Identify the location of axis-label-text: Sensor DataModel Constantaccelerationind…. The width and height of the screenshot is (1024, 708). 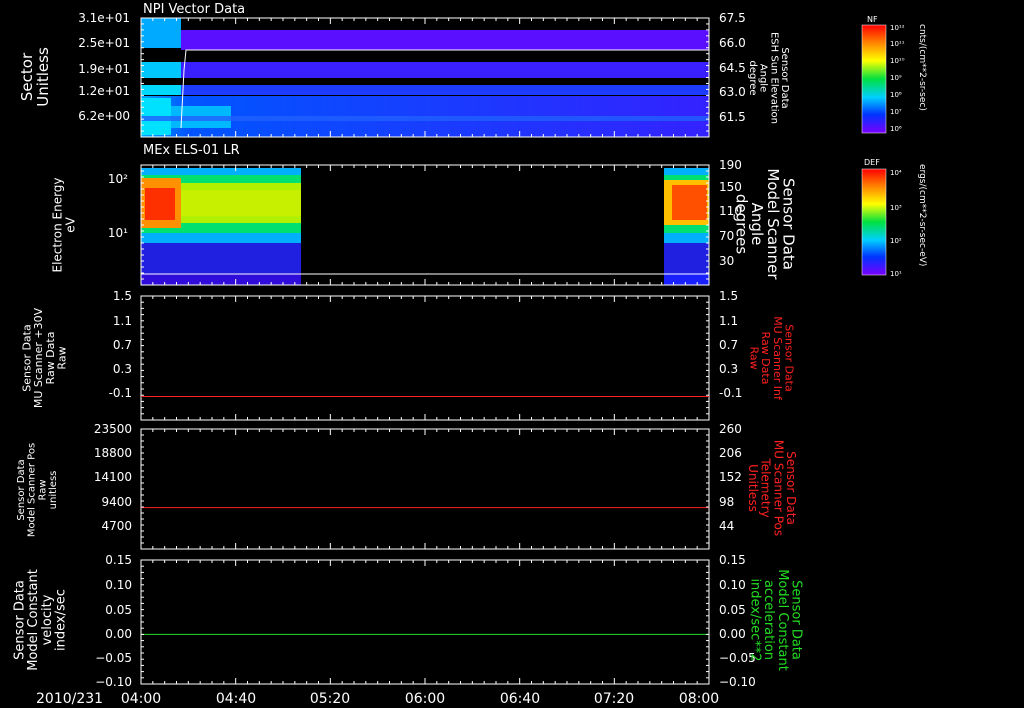
(776, 620).